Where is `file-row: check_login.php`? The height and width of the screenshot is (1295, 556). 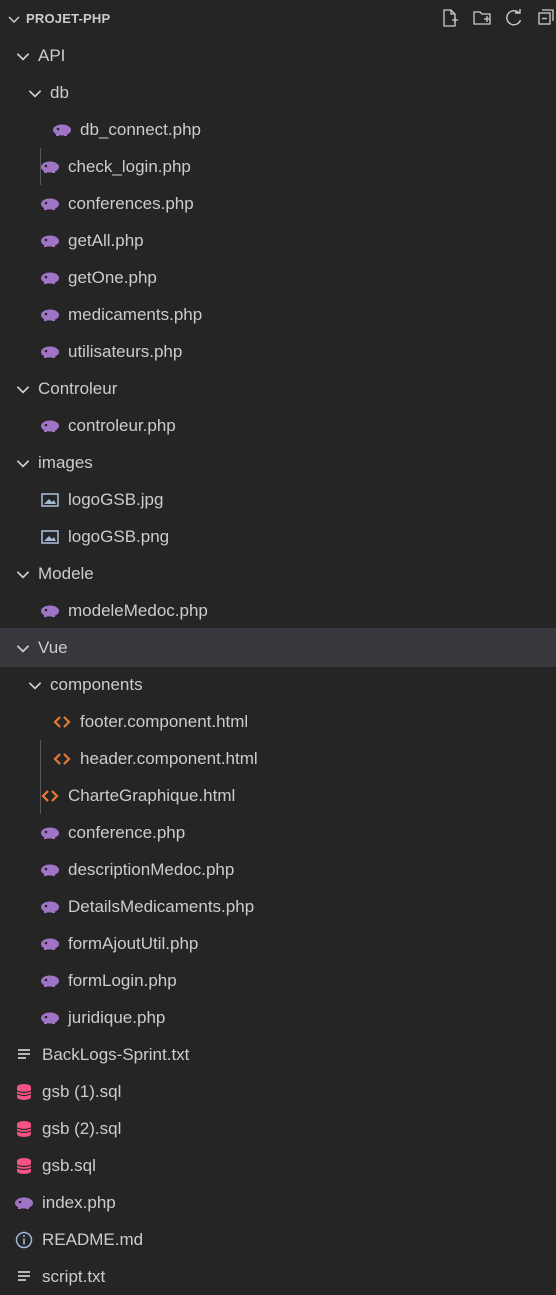
file-row: check_login.php is located at coordinates (278, 166).